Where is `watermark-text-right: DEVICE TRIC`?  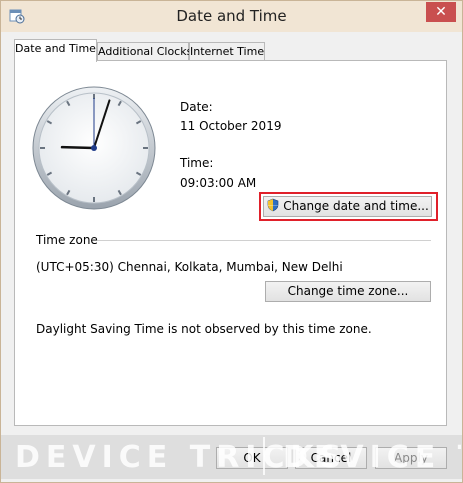
watermark-text-right: DEVICE TRIC is located at coordinates (372, 457).